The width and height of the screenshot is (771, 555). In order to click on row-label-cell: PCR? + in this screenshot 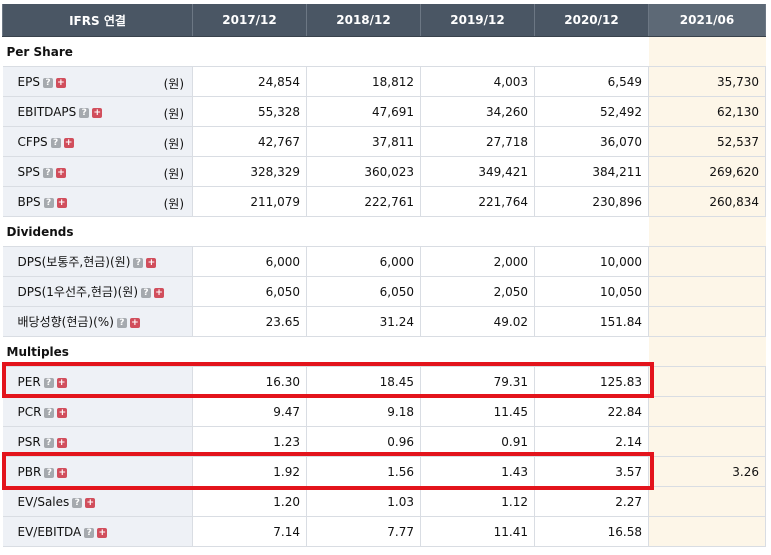, I will do `click(97, 411)`.